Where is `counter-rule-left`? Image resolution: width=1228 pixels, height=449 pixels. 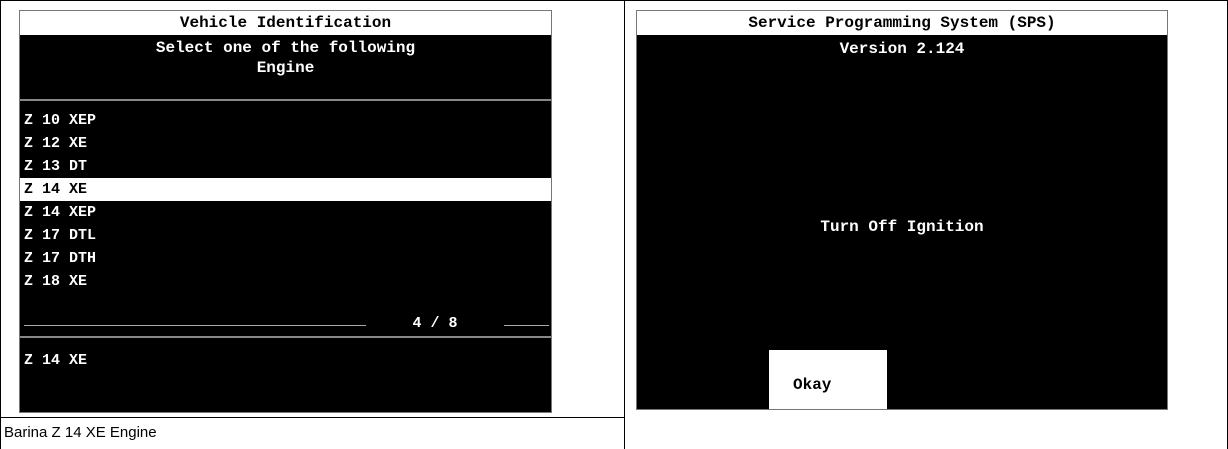
counter-rule-left is located at coordinates (195, 325).